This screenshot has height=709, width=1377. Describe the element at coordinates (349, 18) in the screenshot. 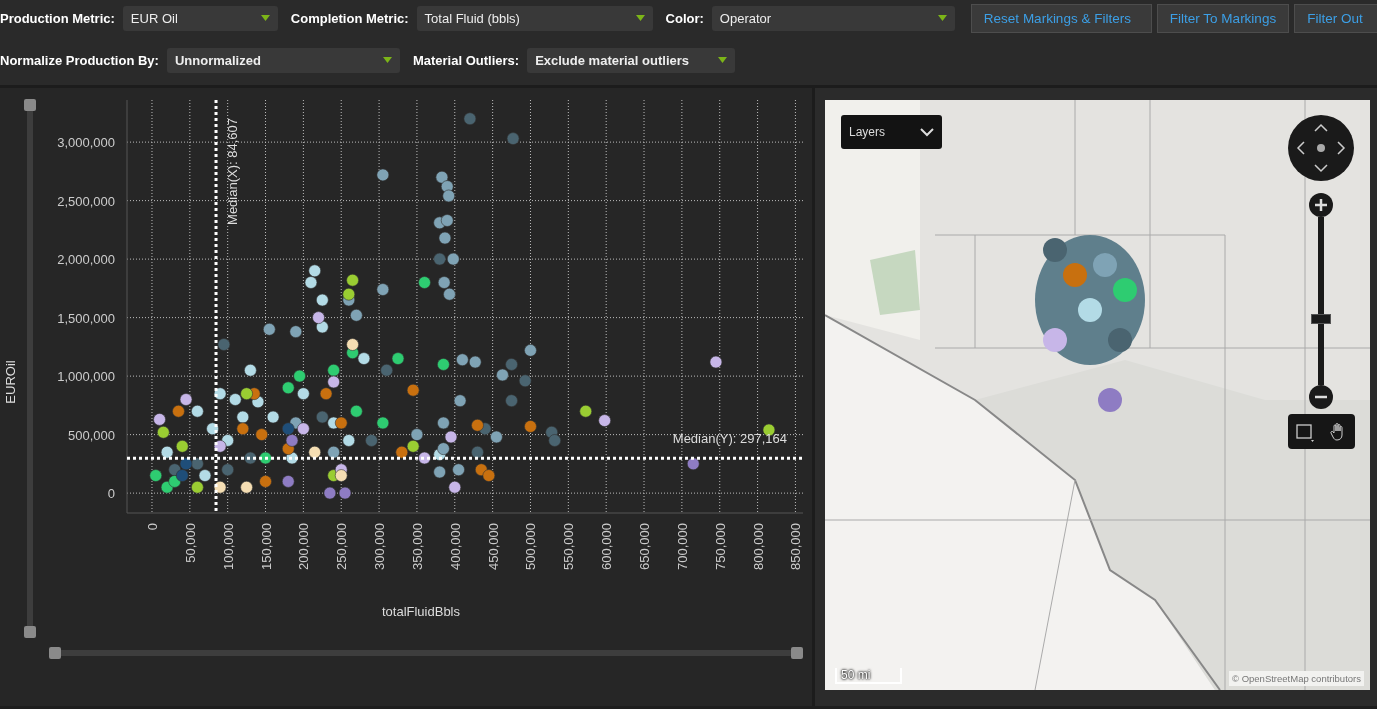

I see `filter-label: Completion Metric:` at that location.